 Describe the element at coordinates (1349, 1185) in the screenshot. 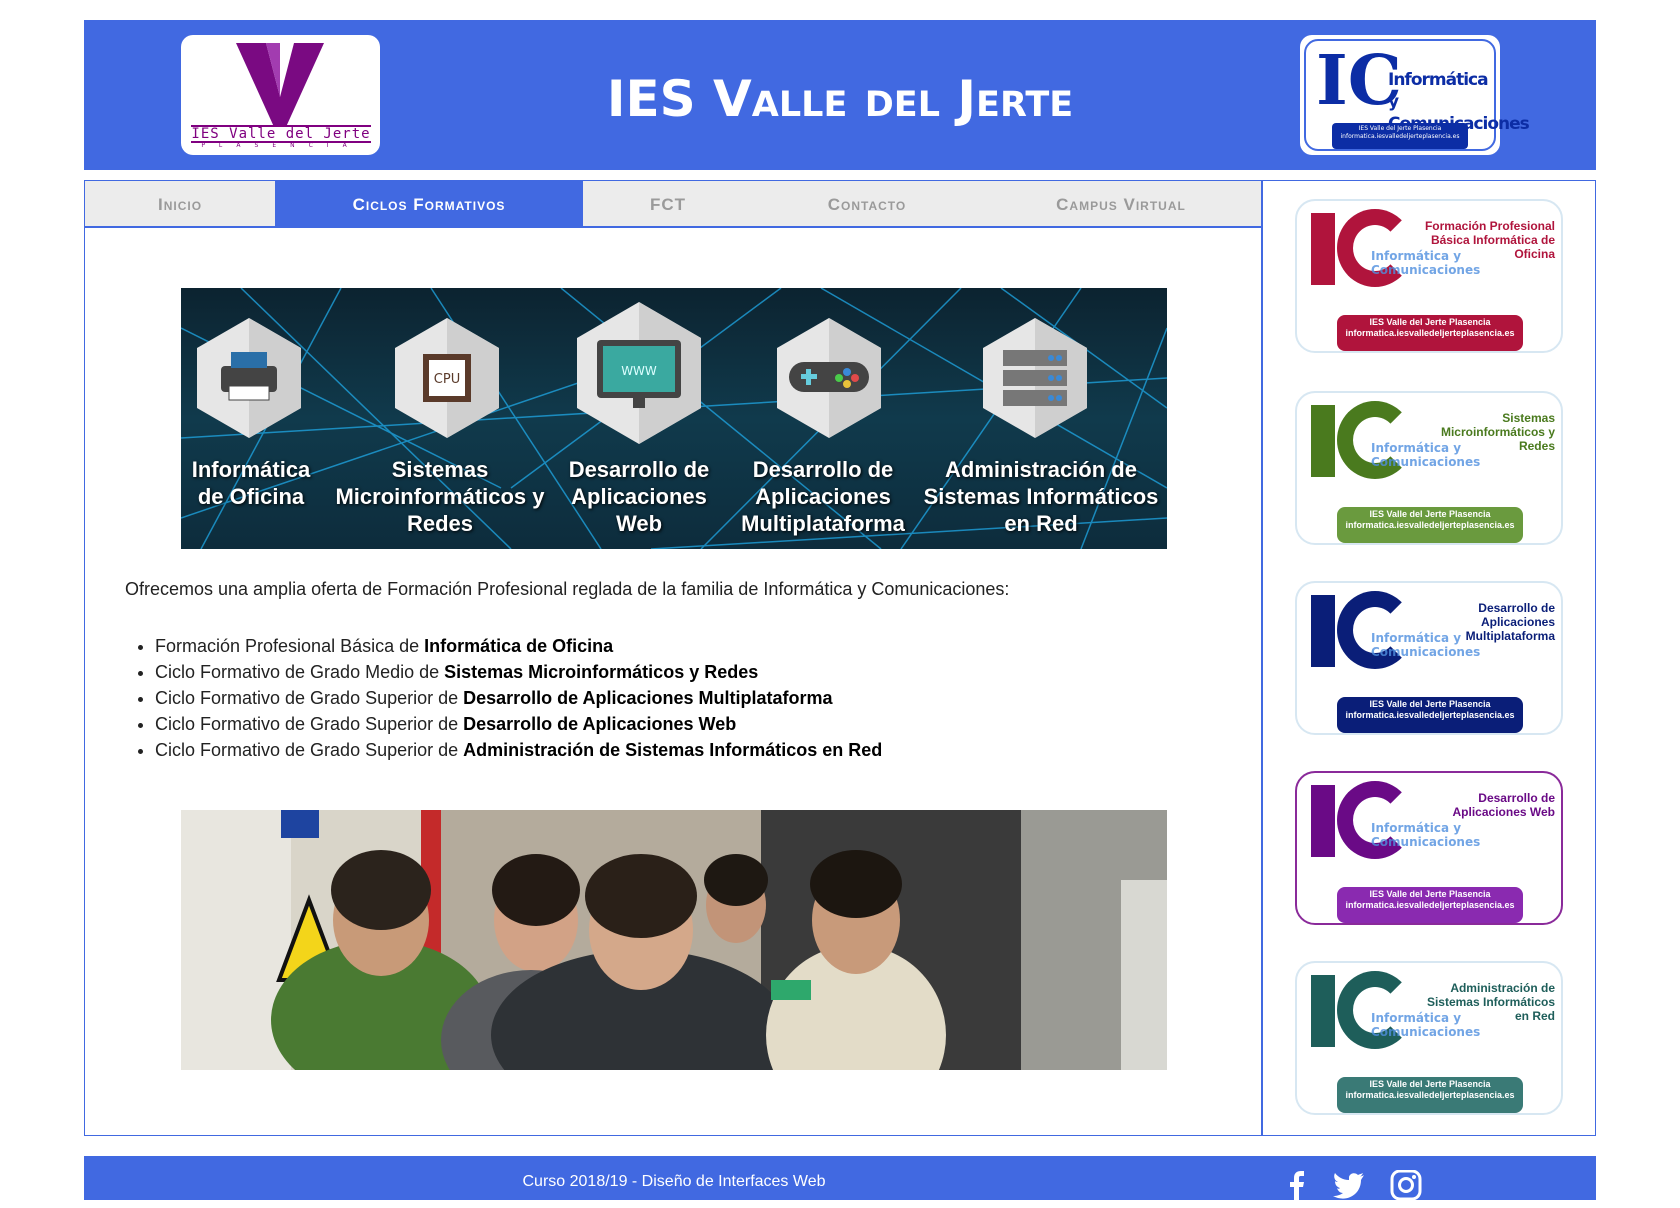

I see `twitter-icon` at that location.